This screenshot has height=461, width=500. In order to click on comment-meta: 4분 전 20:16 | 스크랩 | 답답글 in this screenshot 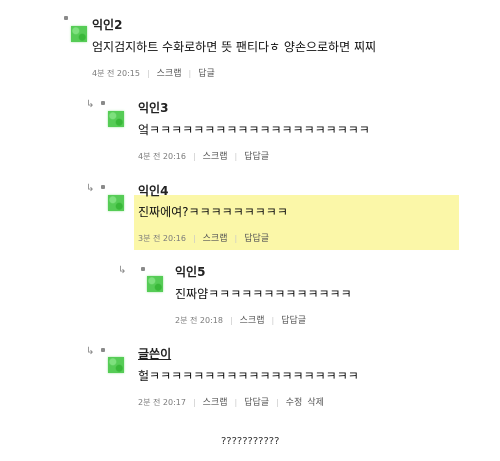, I will do `click(203, 155)`.